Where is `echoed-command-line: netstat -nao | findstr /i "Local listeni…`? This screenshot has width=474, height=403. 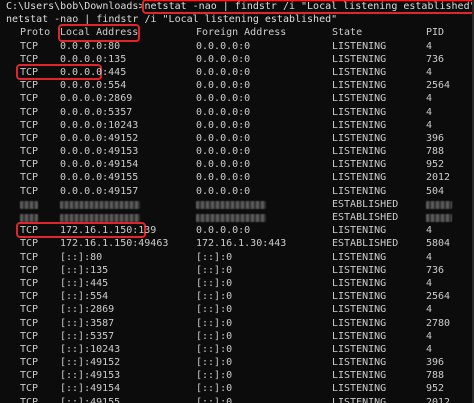
echoed-command-line: netstat -nao | findstr /i "Local listeni… is located at coordinates (172, 20).